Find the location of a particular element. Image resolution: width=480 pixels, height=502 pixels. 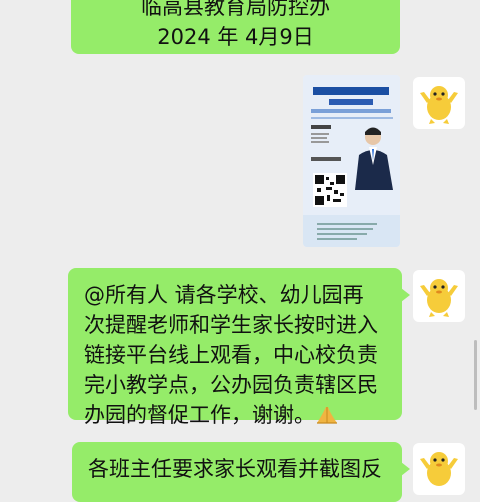

message-line: 2024 年 4月9日 is located at coordinates (235, 37).